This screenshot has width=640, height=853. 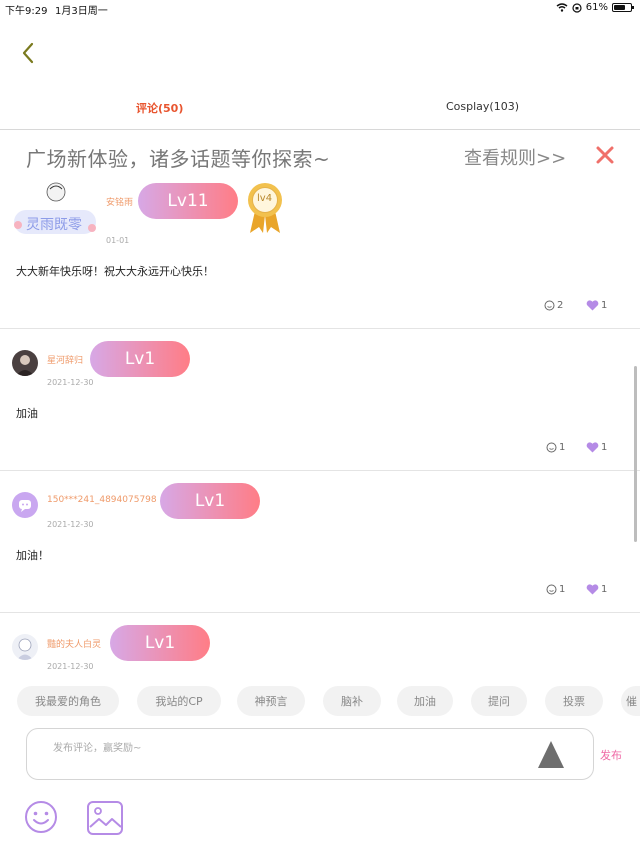 I want to click on orientation-lock-icon, so click(x=577, y=7).